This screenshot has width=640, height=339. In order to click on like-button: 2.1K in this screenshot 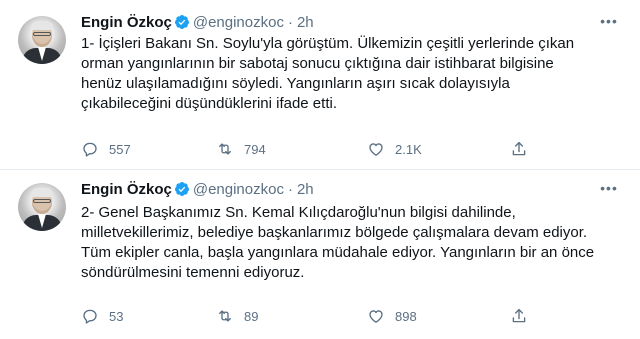, I will do `click(394, 149)`.